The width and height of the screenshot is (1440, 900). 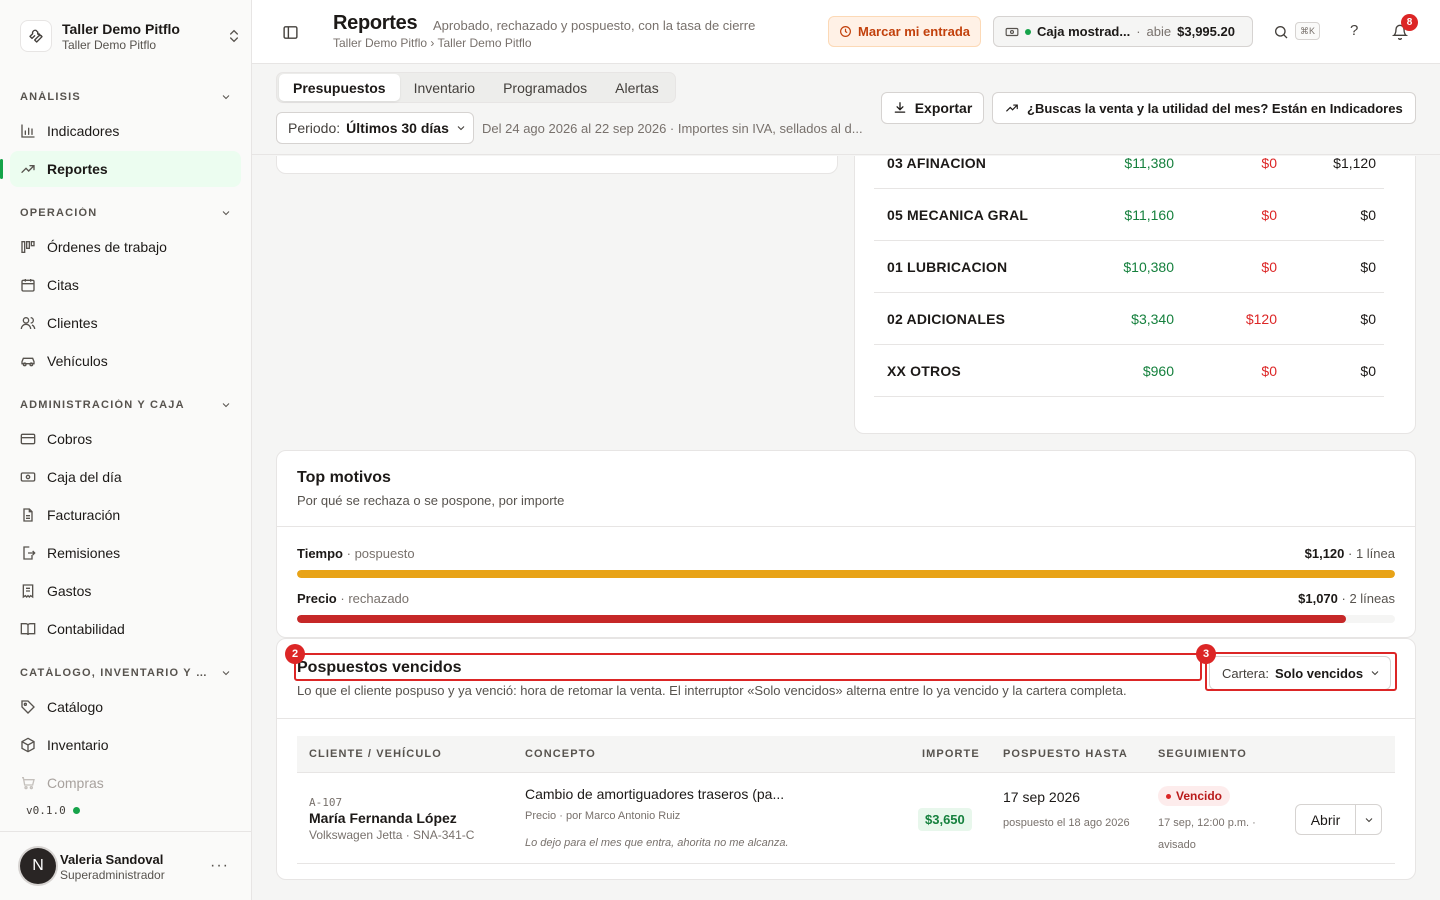 What do you see at coordinates (75, 783) in the screenshot?
I see `sidebar-item-label: Compras` at bounding box center [75, 783].